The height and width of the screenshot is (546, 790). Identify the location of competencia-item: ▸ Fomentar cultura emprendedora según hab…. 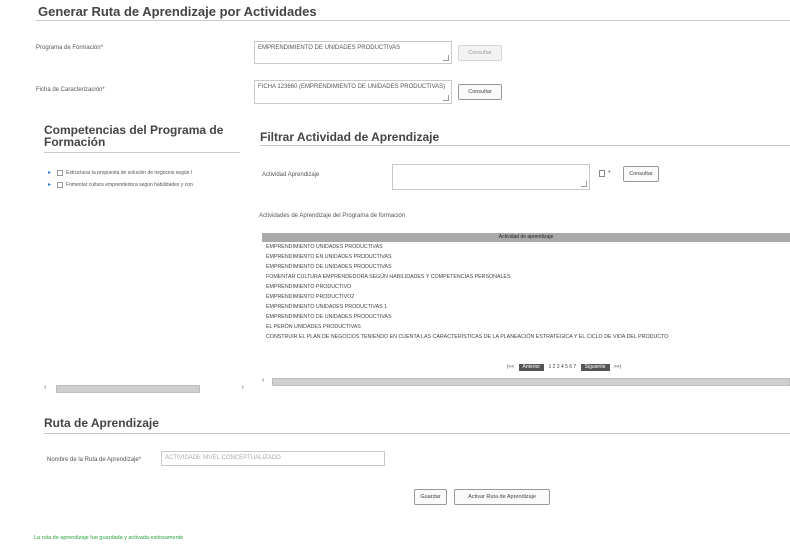
(120, 184).